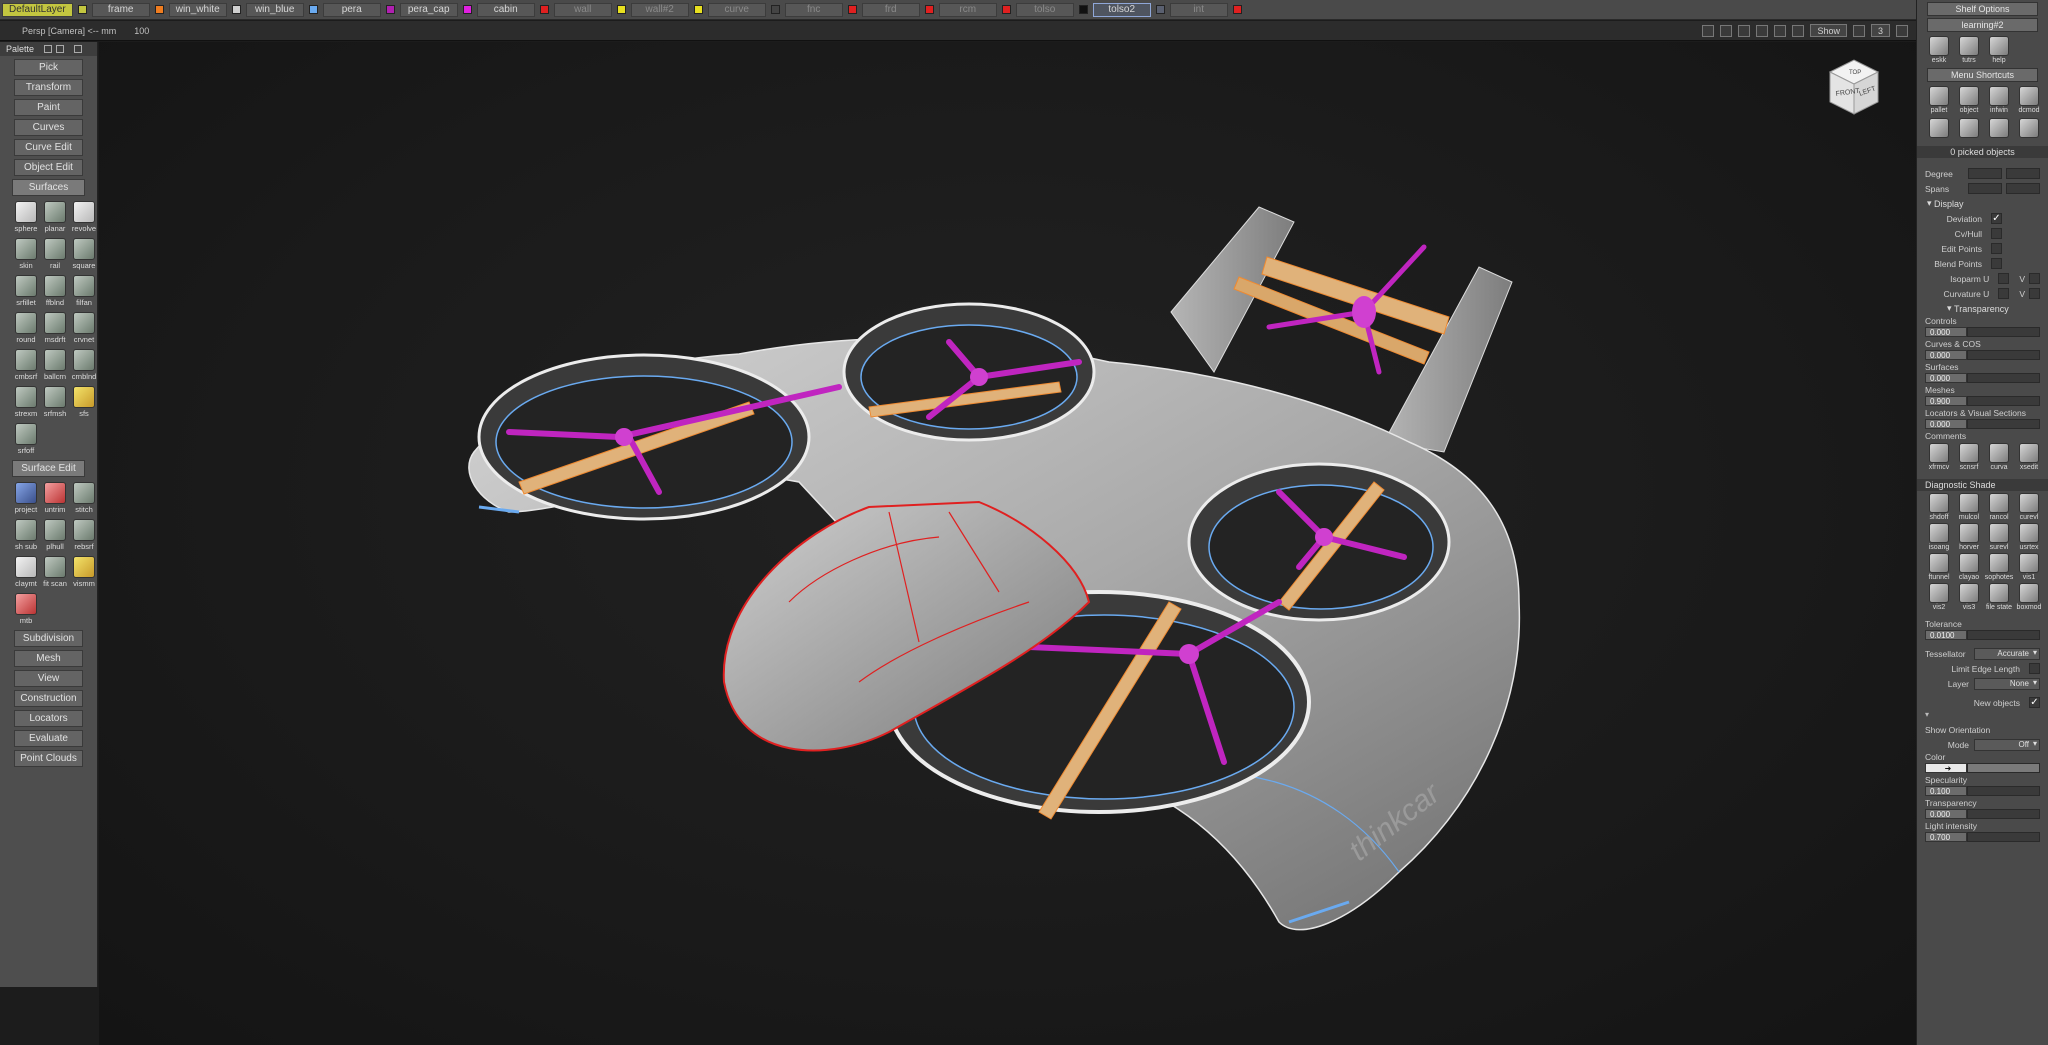 This screenshot has height=1045, width=2048. Describe the element at coordinates (55, 572) in the screenshot. I see `tool-fit-scan: fit scan` at that location.